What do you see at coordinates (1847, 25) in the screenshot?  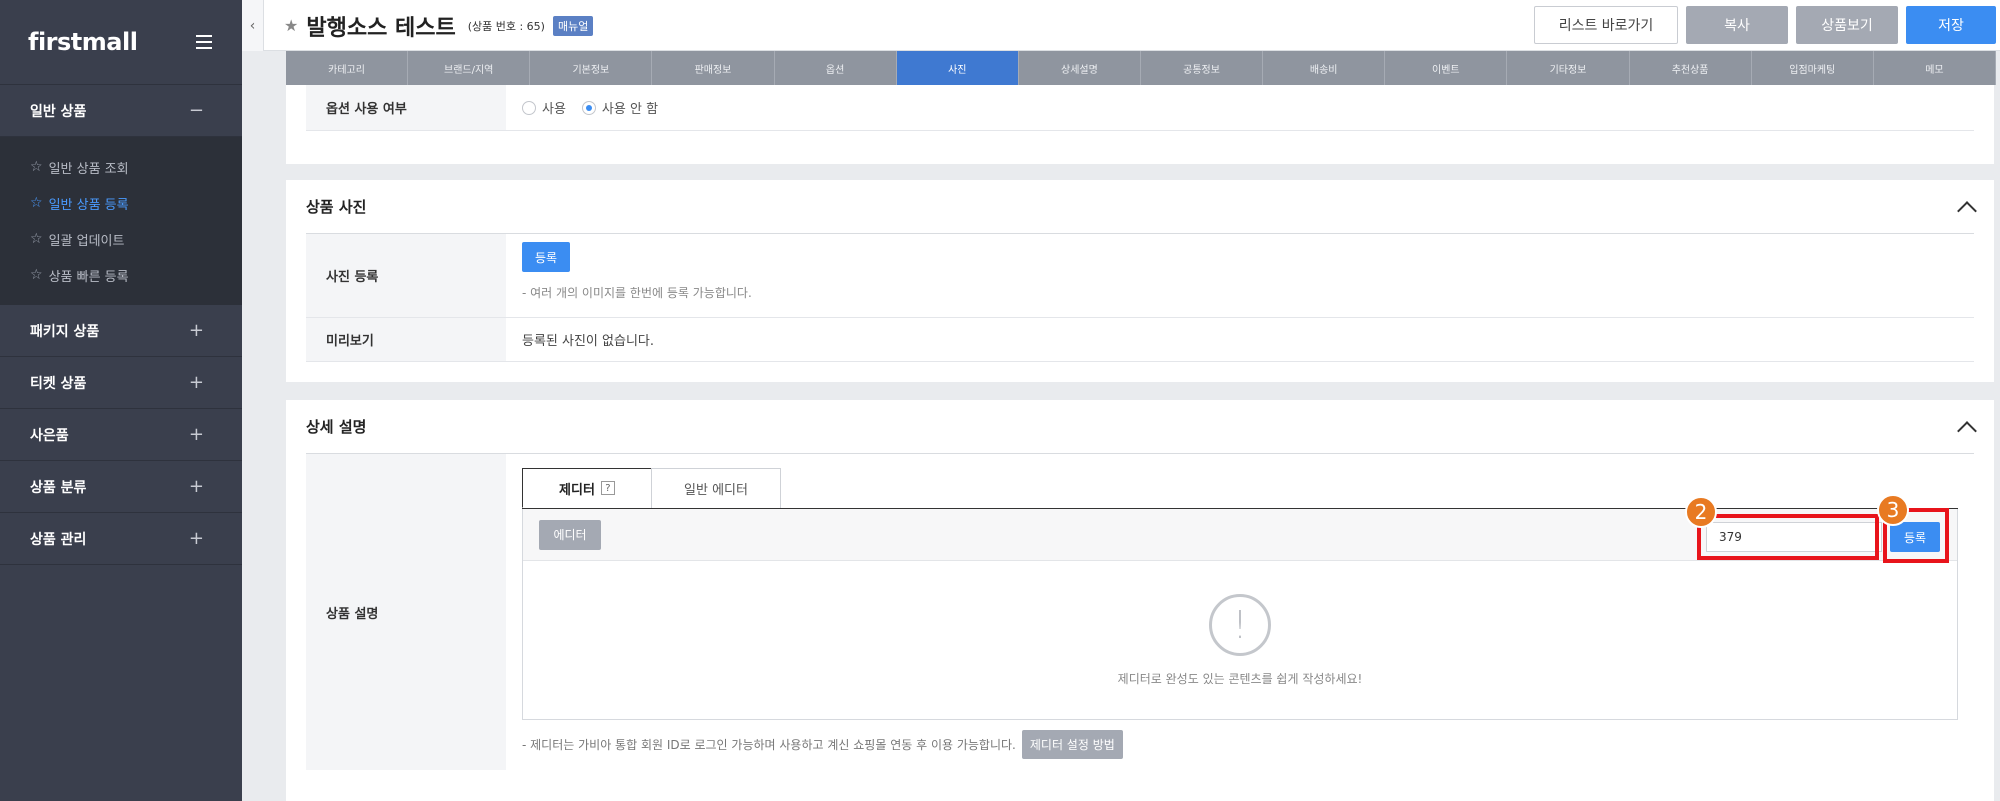 I see `view-product-button: 상품보기` at bounding box center [1847, 25].